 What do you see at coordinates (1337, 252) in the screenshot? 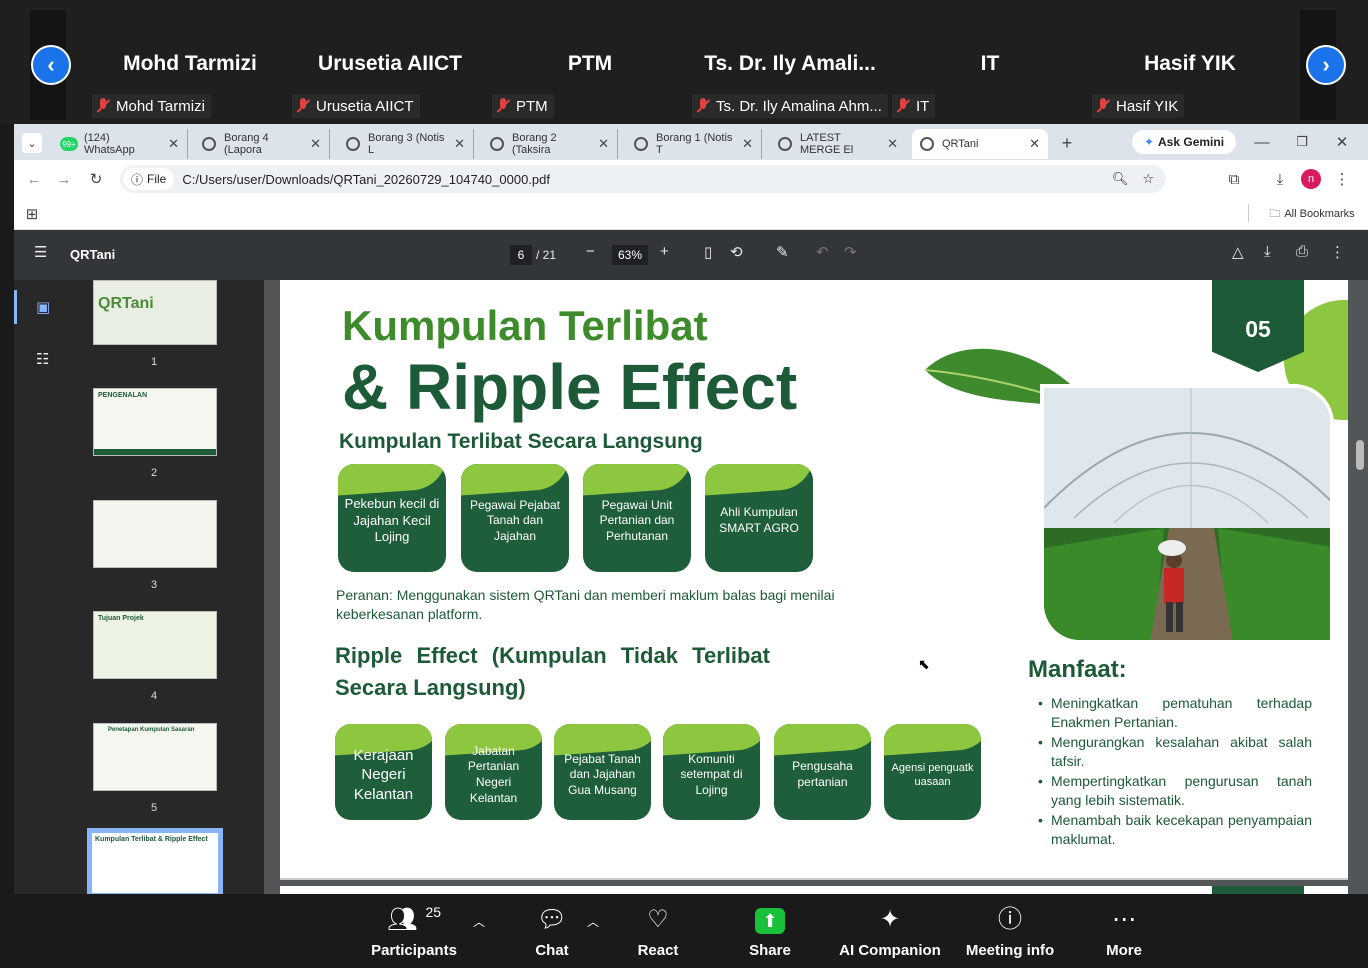
I see `pdf-more-button: ⋮` at bounding box center [1337, 252].